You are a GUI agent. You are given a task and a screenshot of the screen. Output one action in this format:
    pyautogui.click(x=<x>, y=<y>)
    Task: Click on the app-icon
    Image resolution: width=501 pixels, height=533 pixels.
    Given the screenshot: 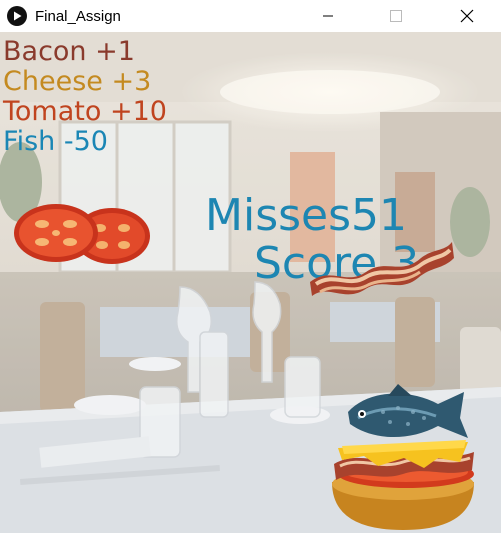 What is the action you would take?
    pyautogui.click(x=17, y=16)
    